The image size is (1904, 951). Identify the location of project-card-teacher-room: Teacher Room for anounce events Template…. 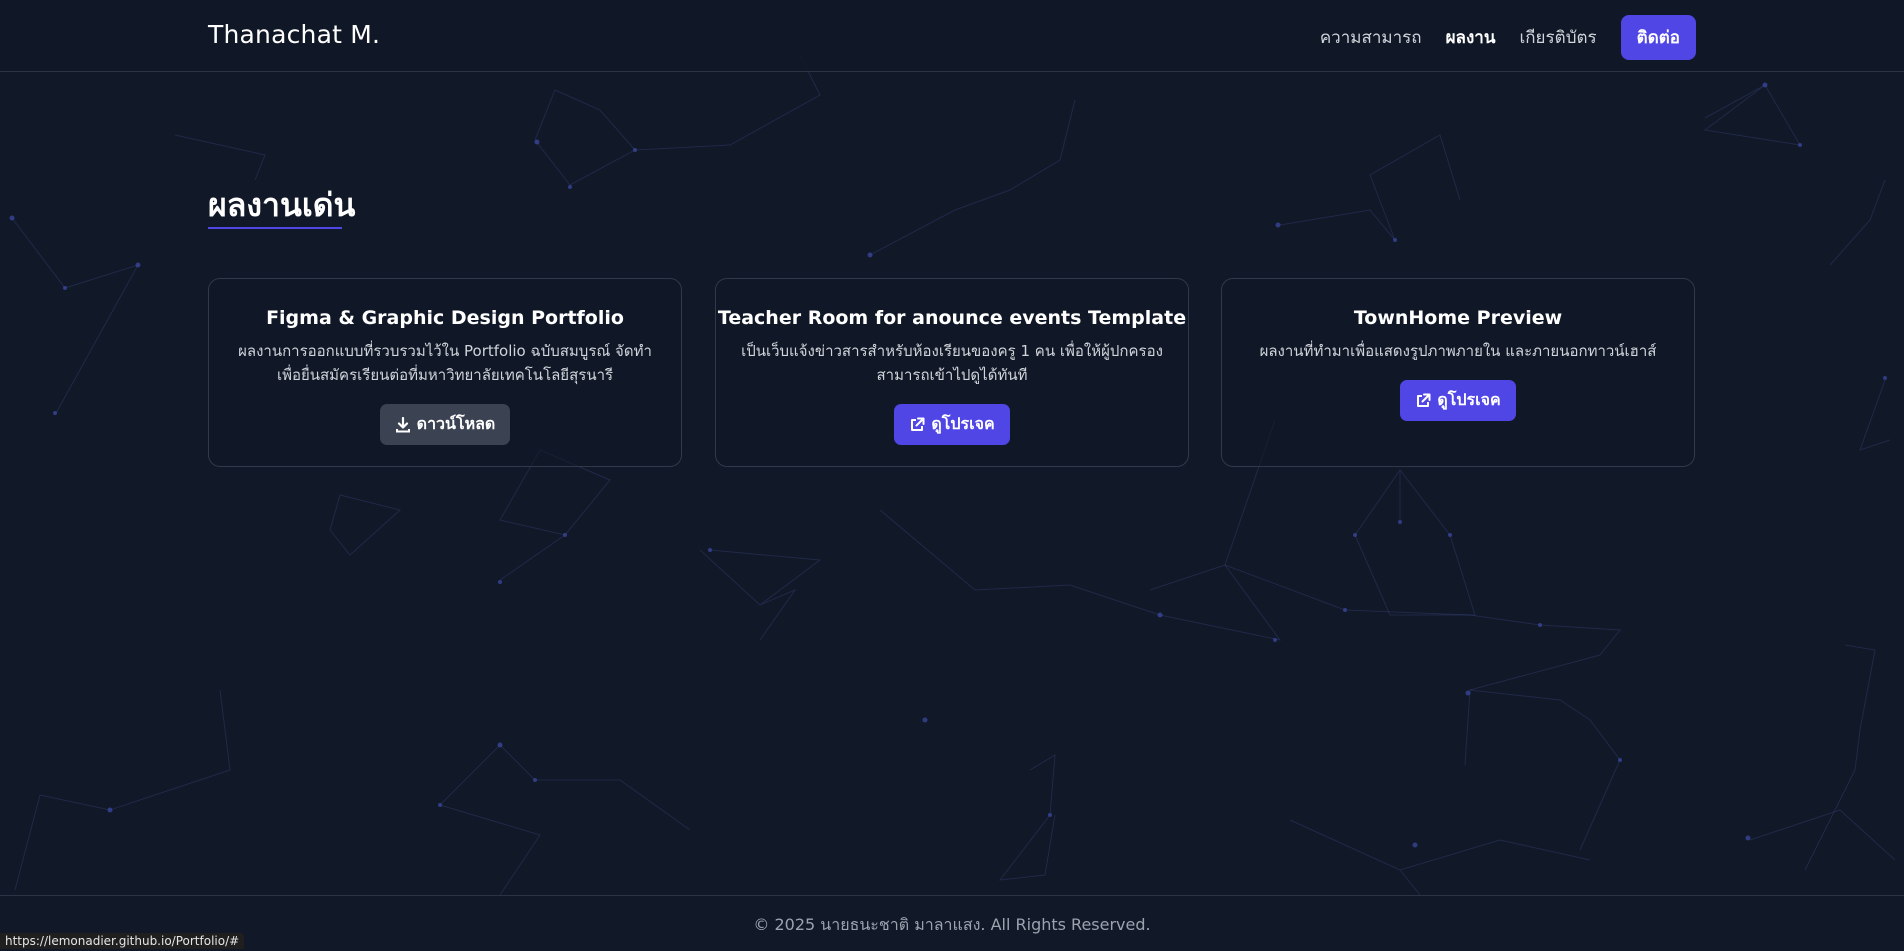
(952, 372).